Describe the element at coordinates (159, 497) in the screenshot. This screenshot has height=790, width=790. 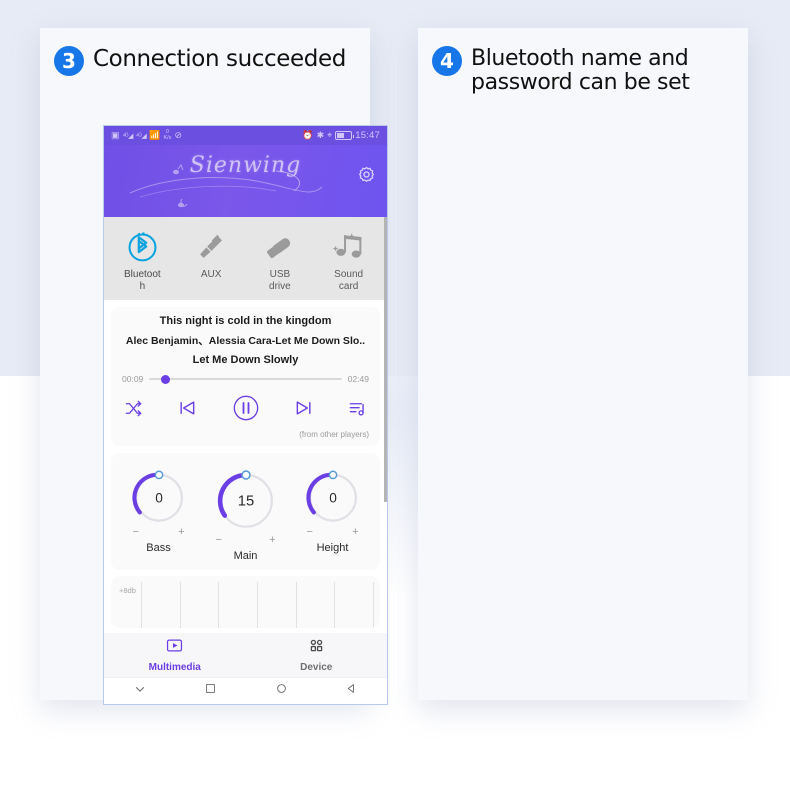
I see `knob-value-bass: 0` at that location.